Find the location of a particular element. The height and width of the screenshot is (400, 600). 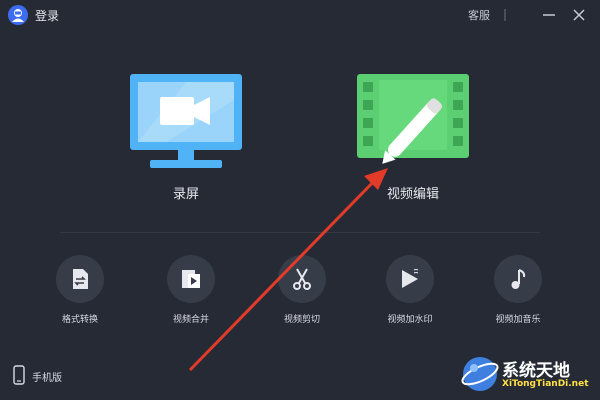

watermark-title: 系统天地 is located at coordinates (536, 371).